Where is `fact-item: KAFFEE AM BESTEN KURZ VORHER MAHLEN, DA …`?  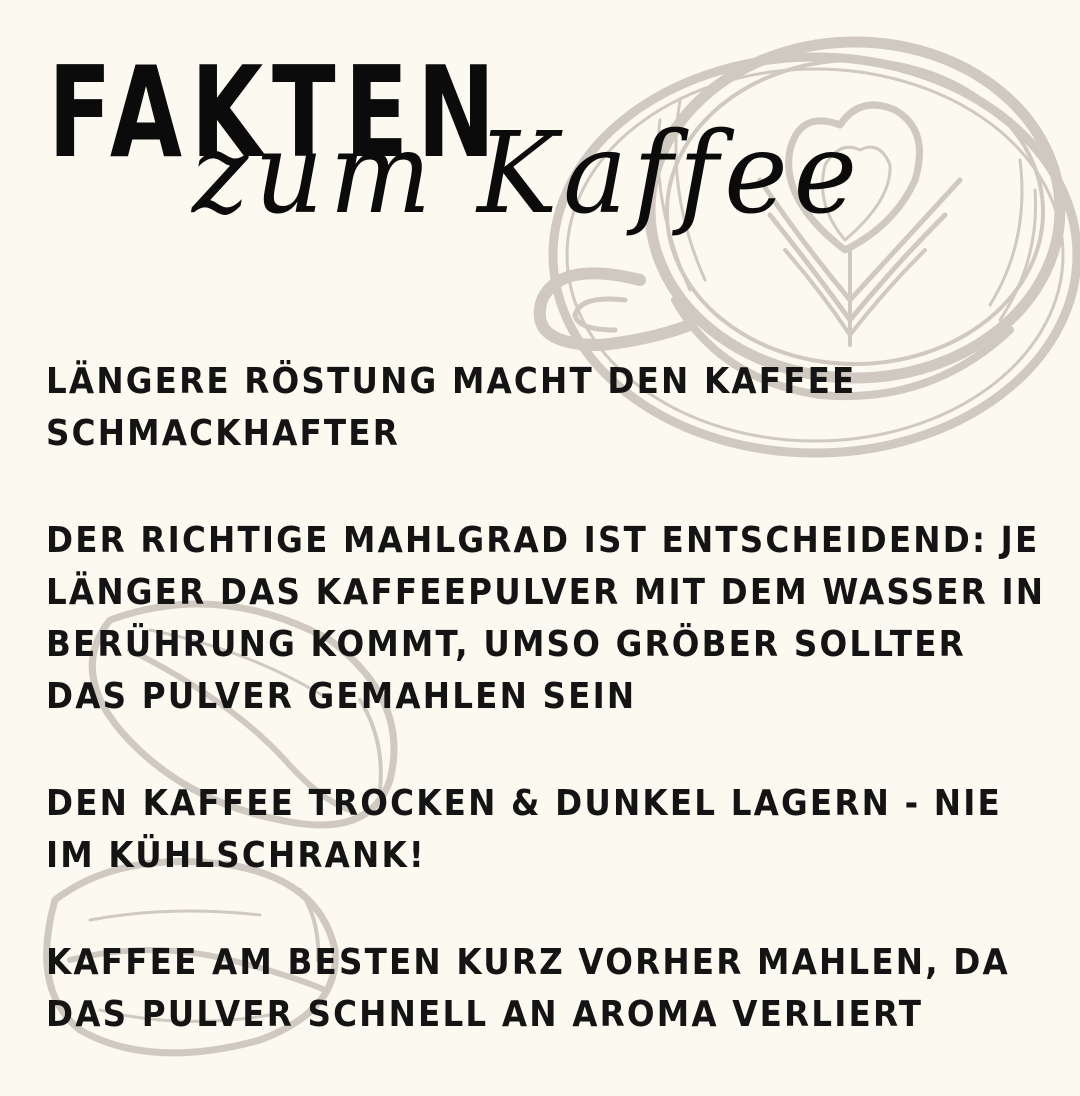 fact-item: KAFFEE AM BESTEN KURZ VORHER MAHLEN, DA … is located at coordinates (528, 988).